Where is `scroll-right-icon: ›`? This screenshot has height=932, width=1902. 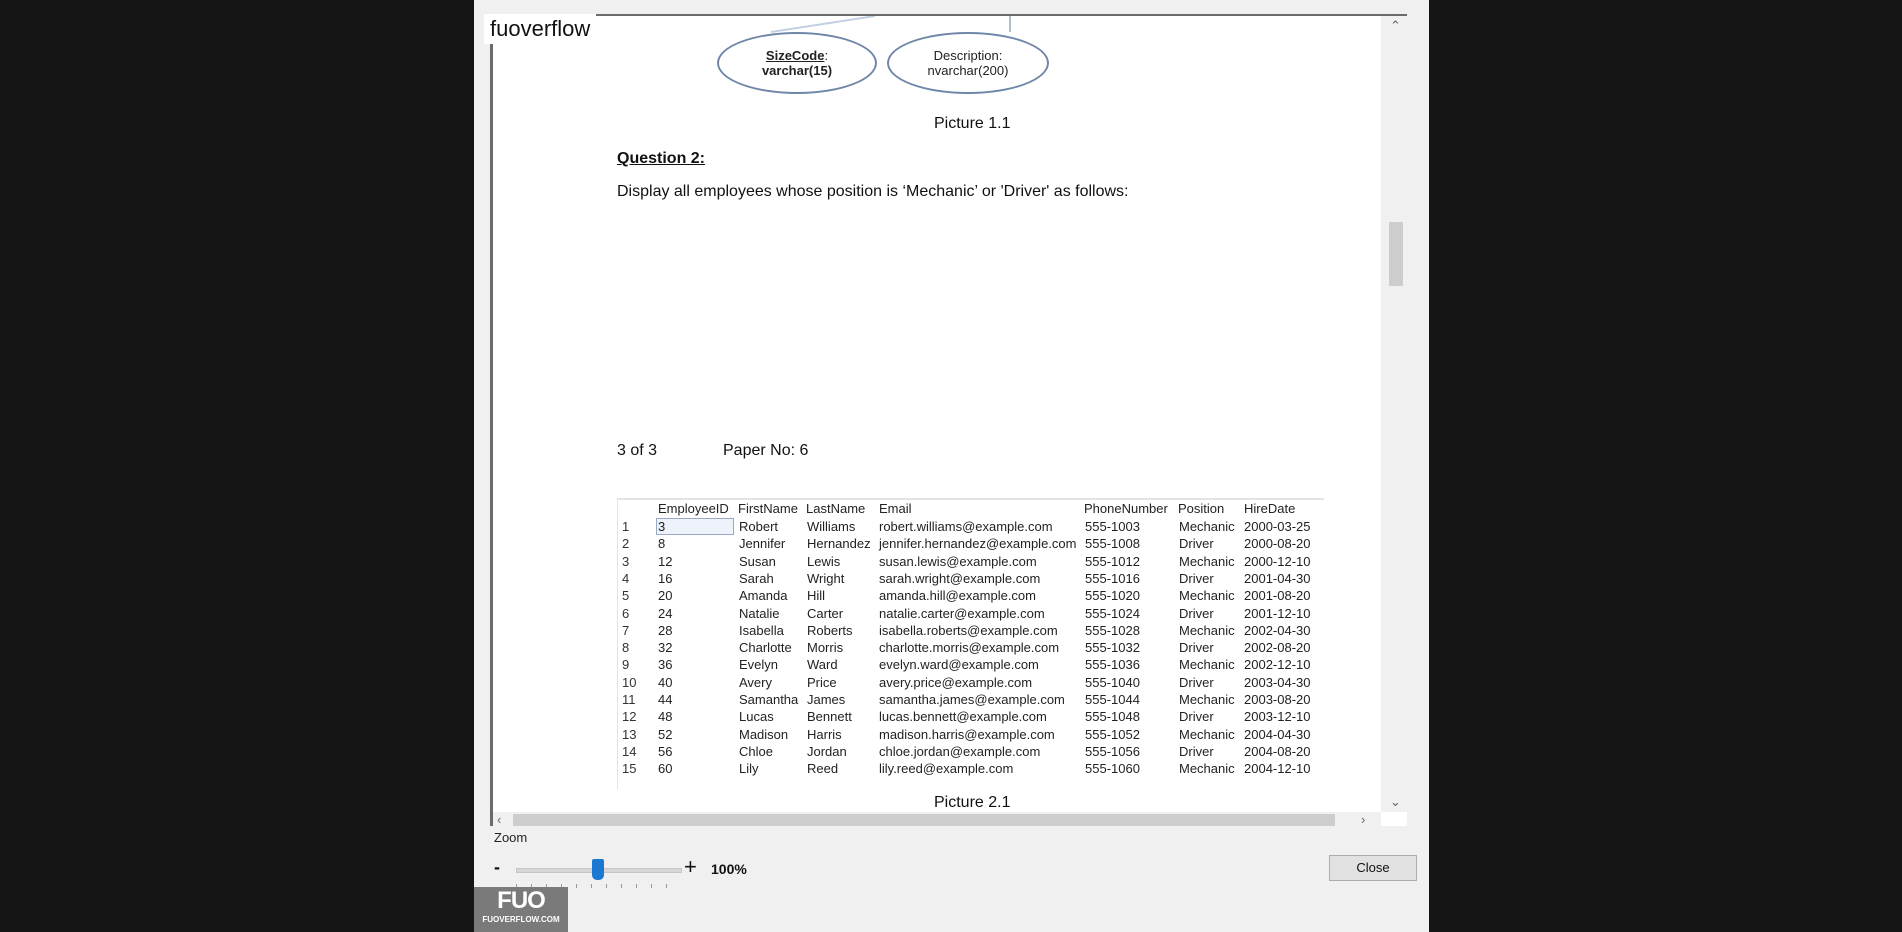 scroll-right-icon: › is located at coordinates (1363, 819).